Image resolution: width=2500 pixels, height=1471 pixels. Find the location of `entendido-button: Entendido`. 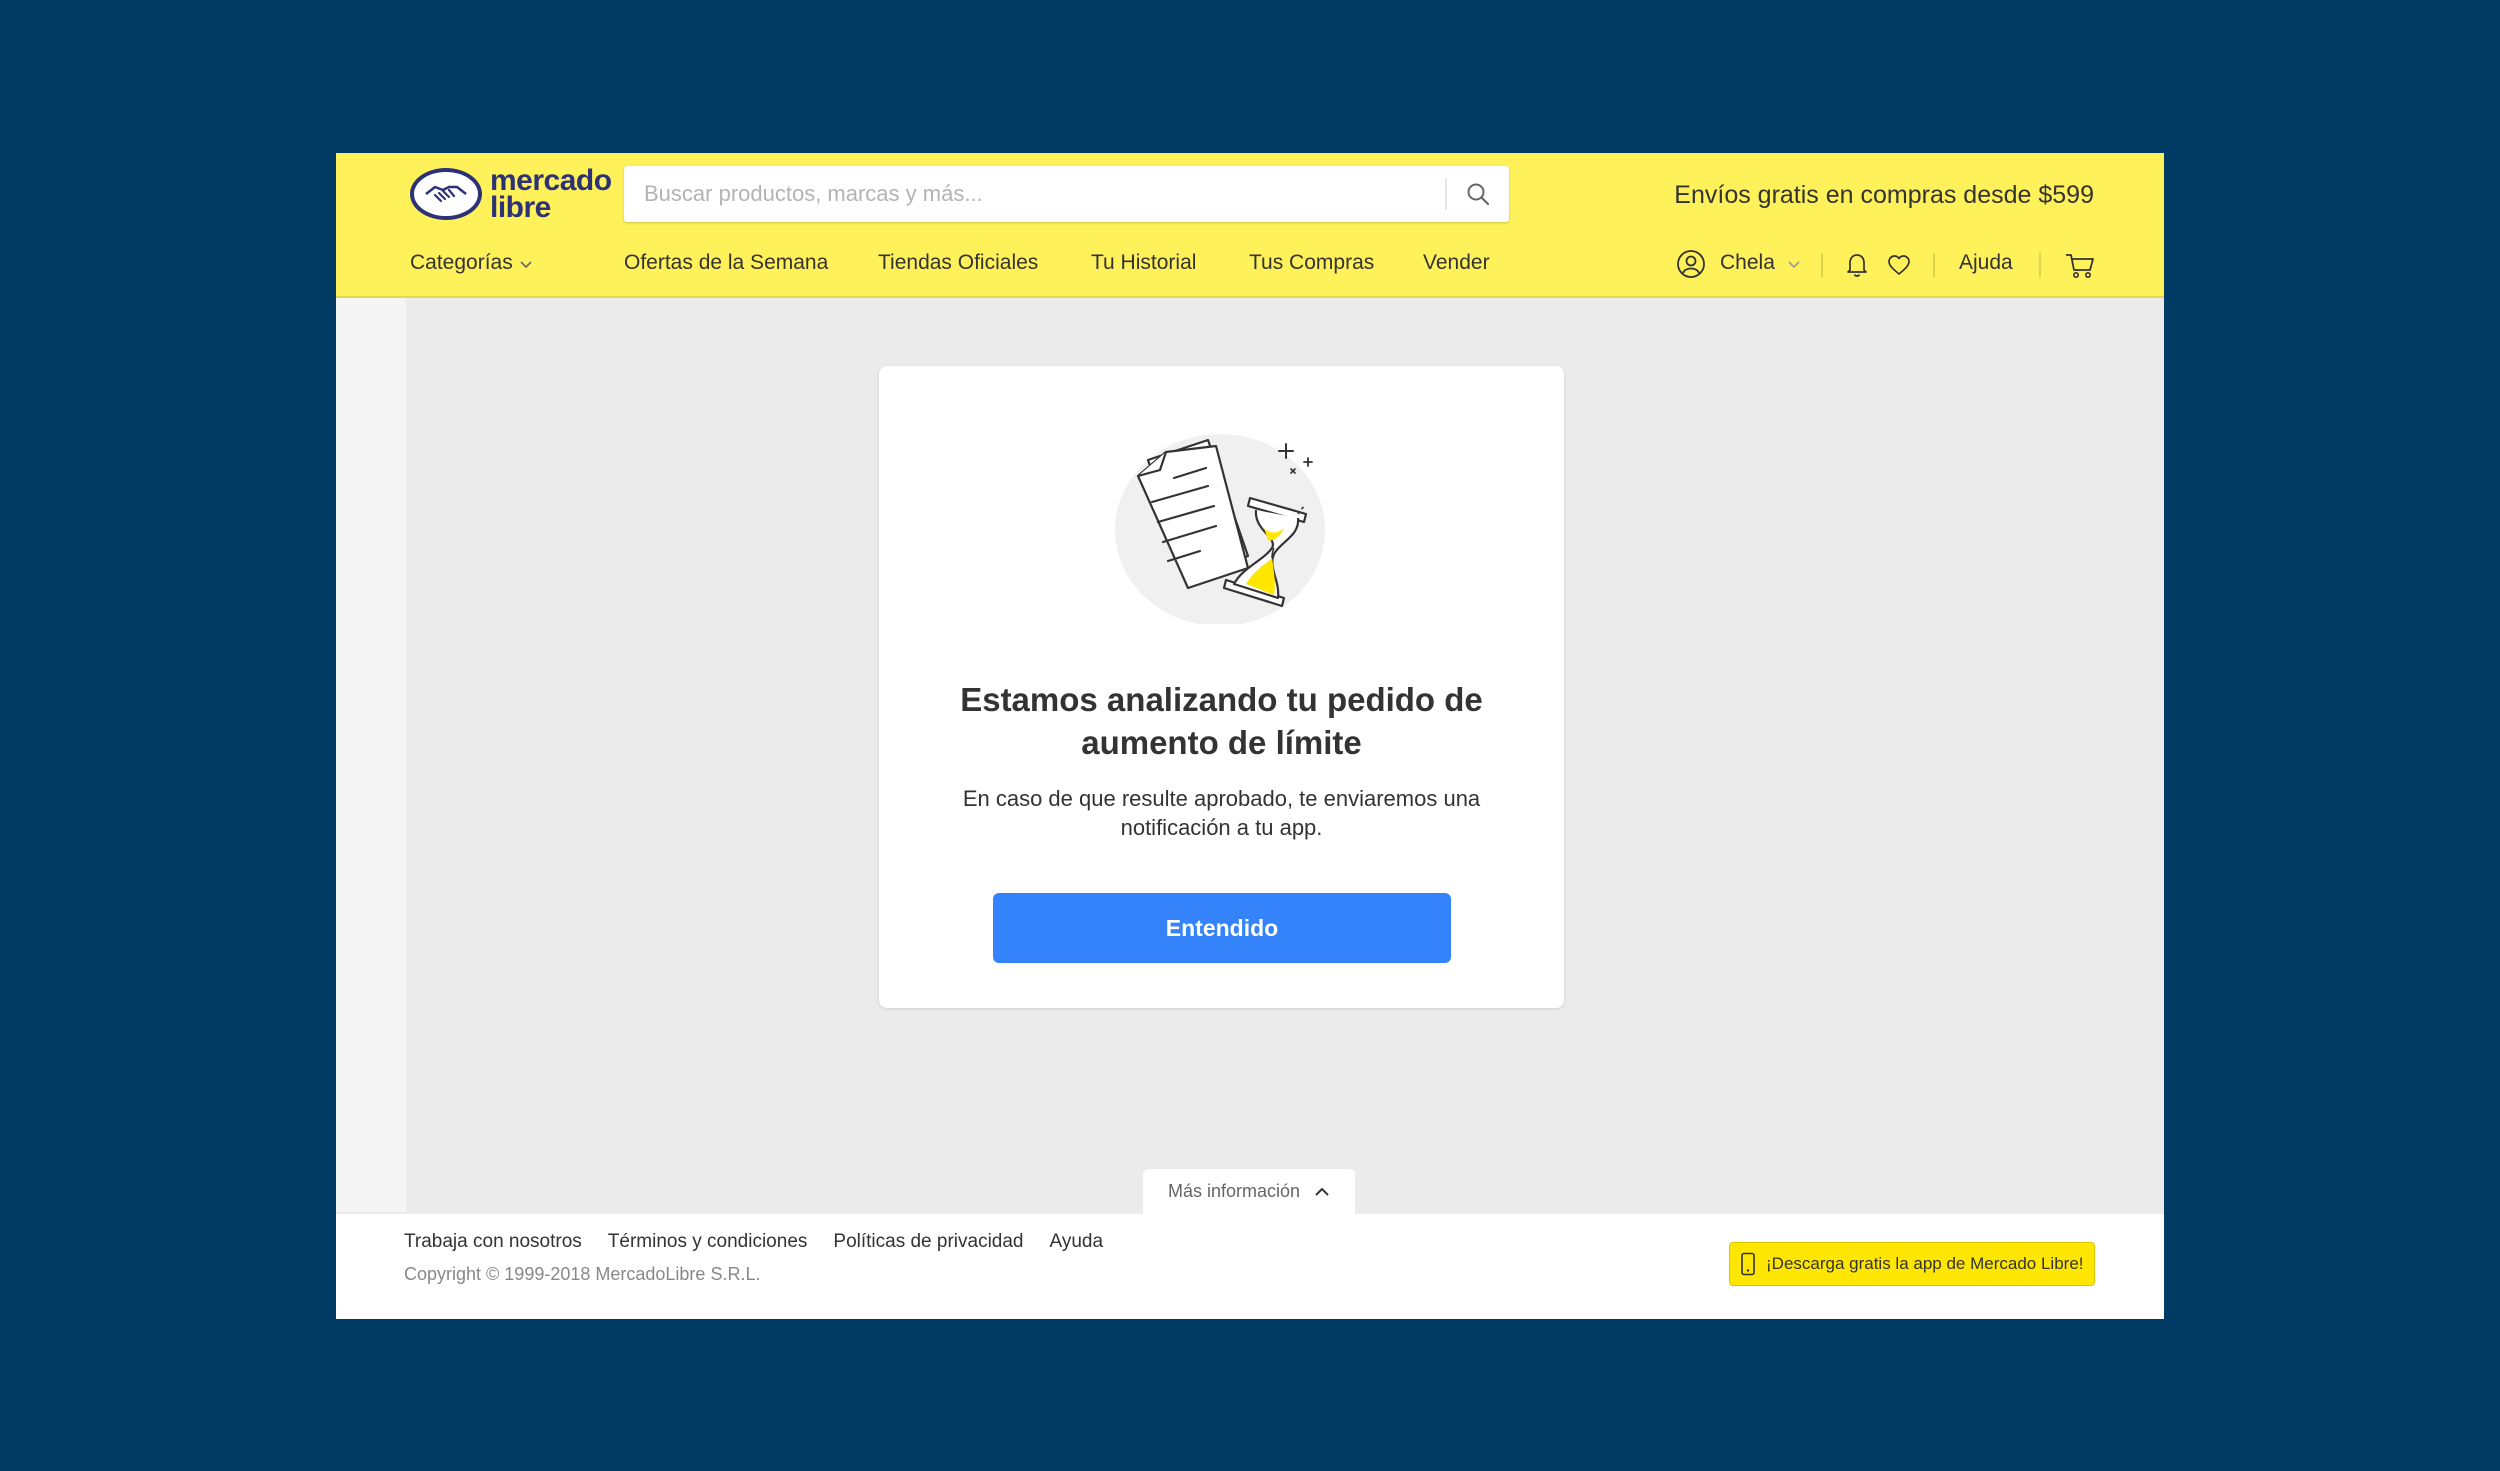

entendido-button: Entendido is located at coordinates (1222, 928).